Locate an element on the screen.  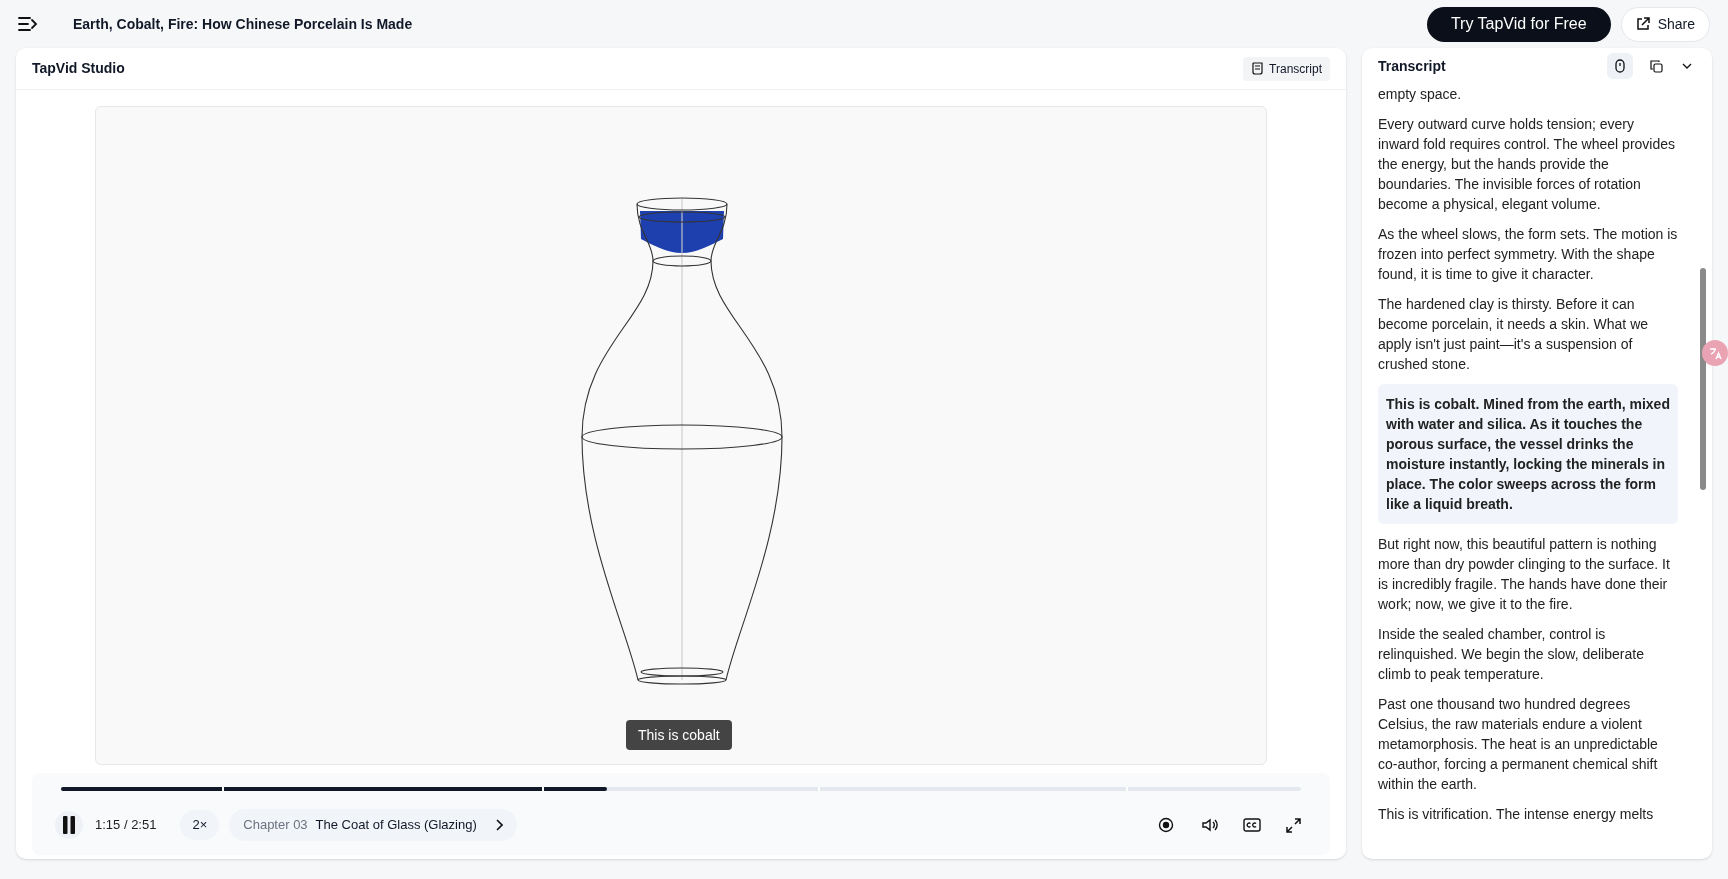
mouse-icon is located at coordinates (1620, 66).